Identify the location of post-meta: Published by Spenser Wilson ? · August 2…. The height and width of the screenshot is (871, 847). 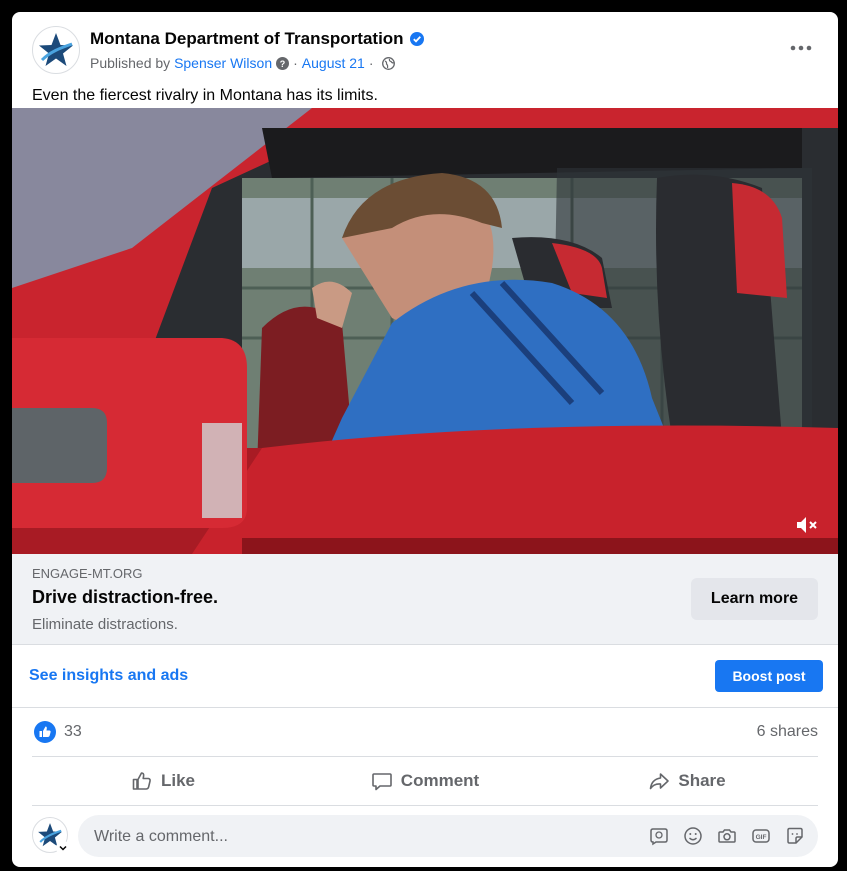
(242, 63).